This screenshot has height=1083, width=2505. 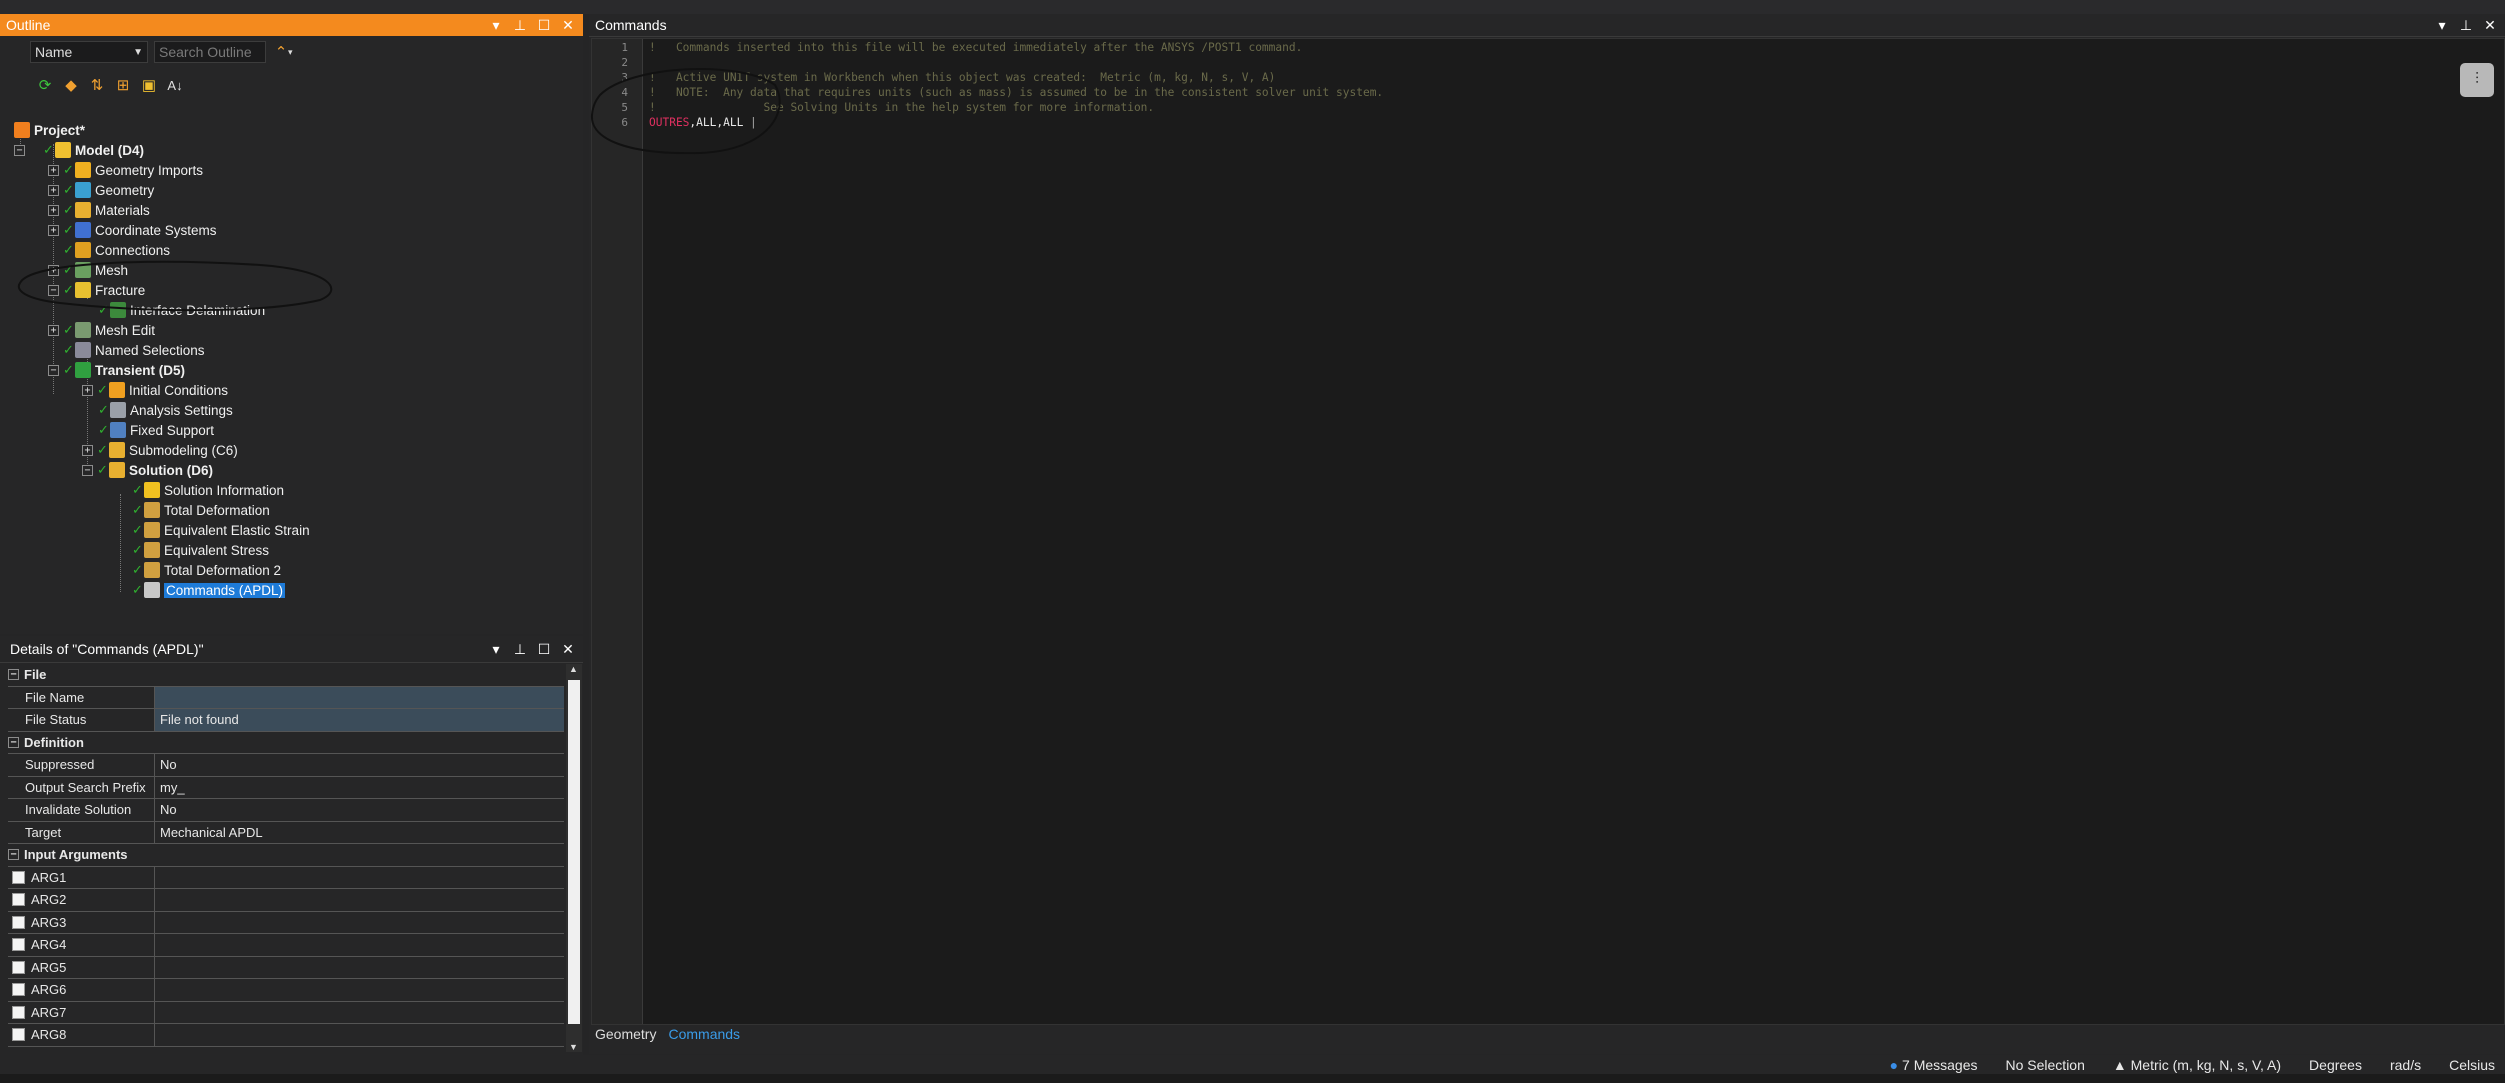 What do you see at coordinates (88, 270) in the screenshot?
I see `tree-node-mesh: + ✓ Mesh` at bounding box center [88, 270].